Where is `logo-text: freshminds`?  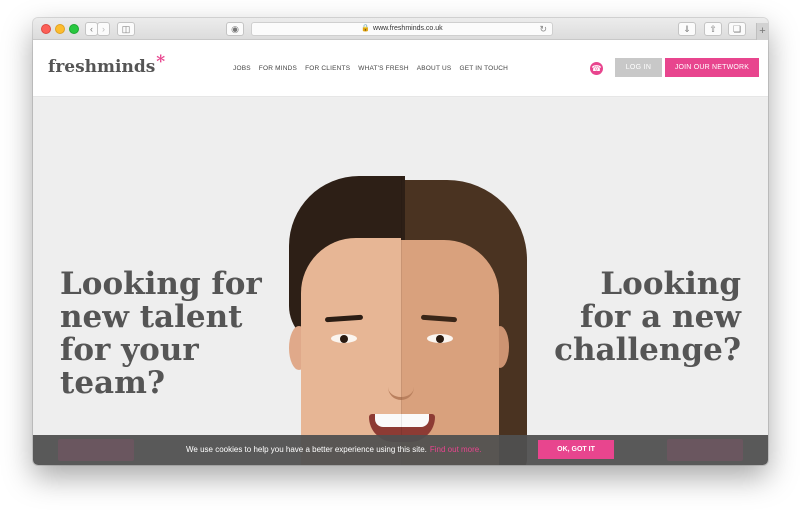
logo-text: freshminds is located at coordinates (102, 67).